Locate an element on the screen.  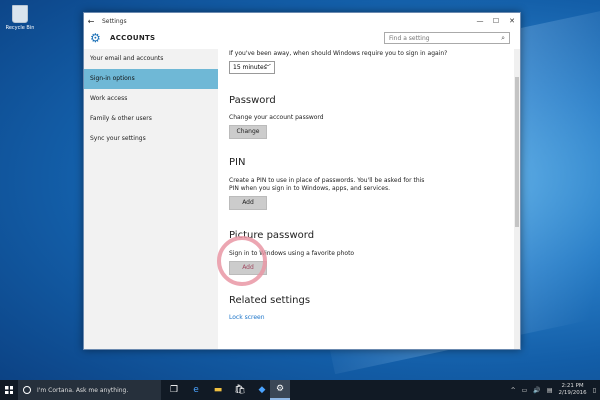
cortana-placeholder: I'm Cortana. Ask me anything. is located at coordinates (83, 390).